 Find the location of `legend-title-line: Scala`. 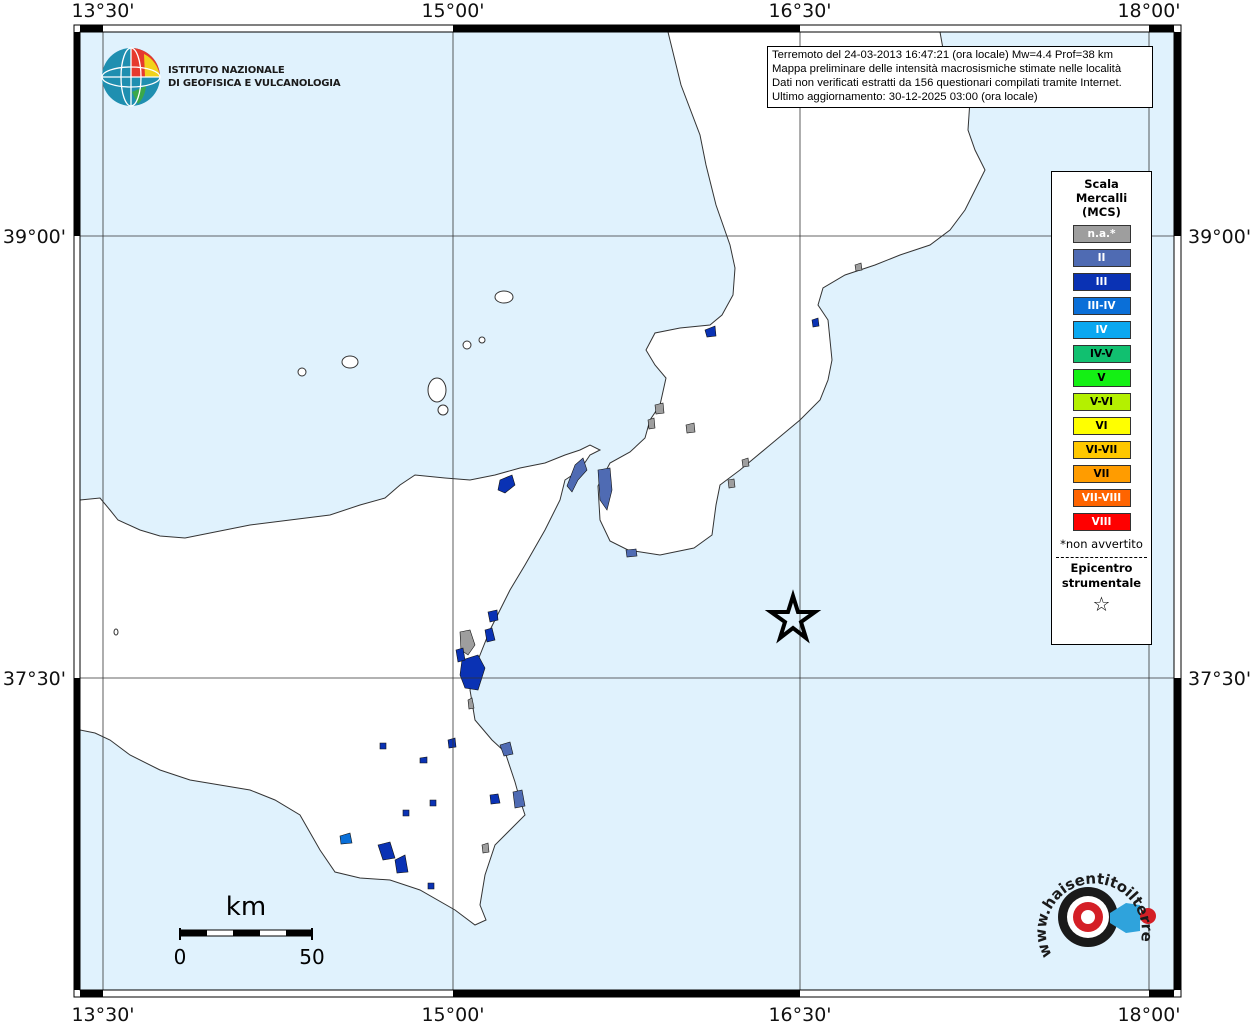

legend-title-line: Scala is located at coordinates (1101, 184).